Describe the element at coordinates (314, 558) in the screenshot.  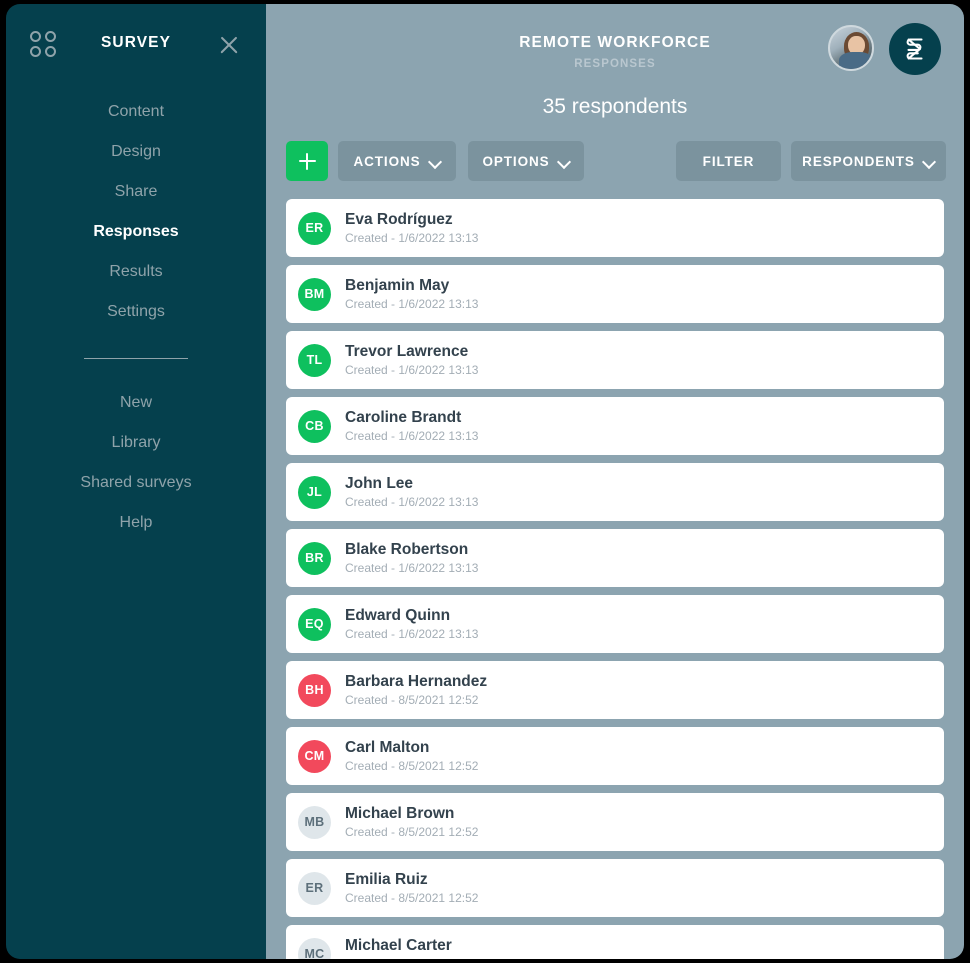
I see `respondent-avatar: BR` at that location.